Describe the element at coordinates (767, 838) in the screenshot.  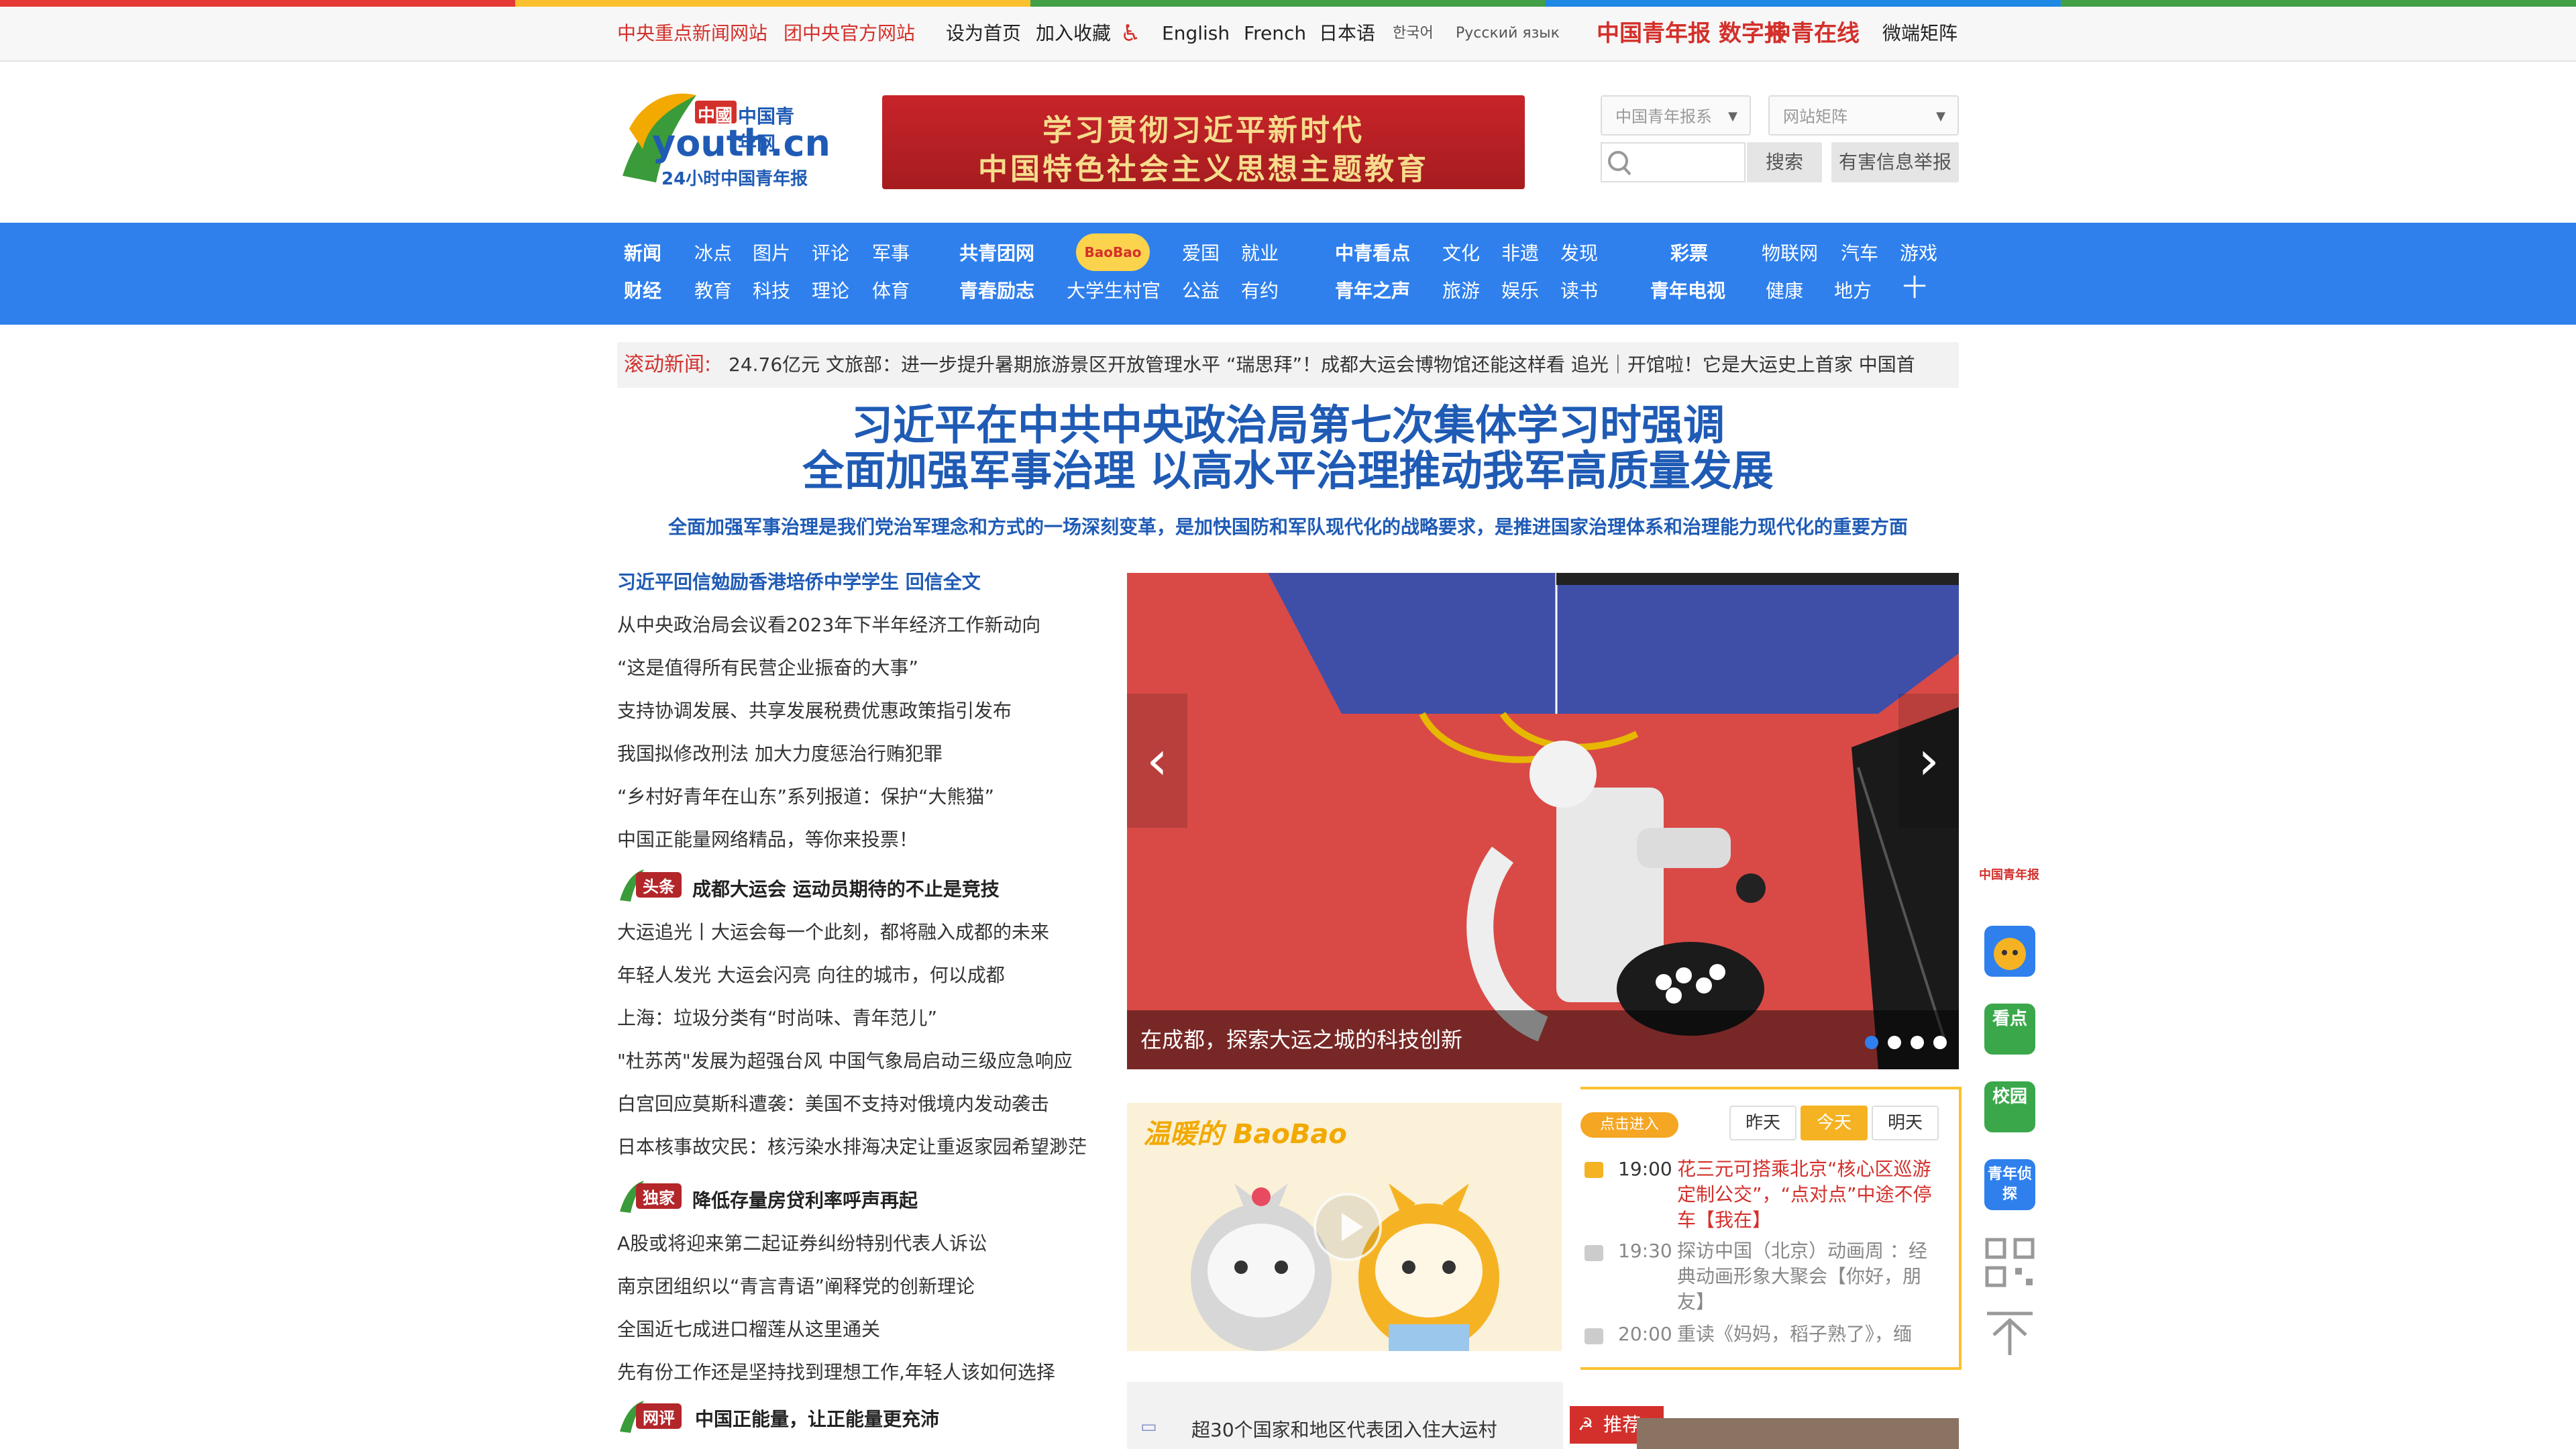
I see `list-item: 中国正能量网络精品，等你来投票！` at that location.